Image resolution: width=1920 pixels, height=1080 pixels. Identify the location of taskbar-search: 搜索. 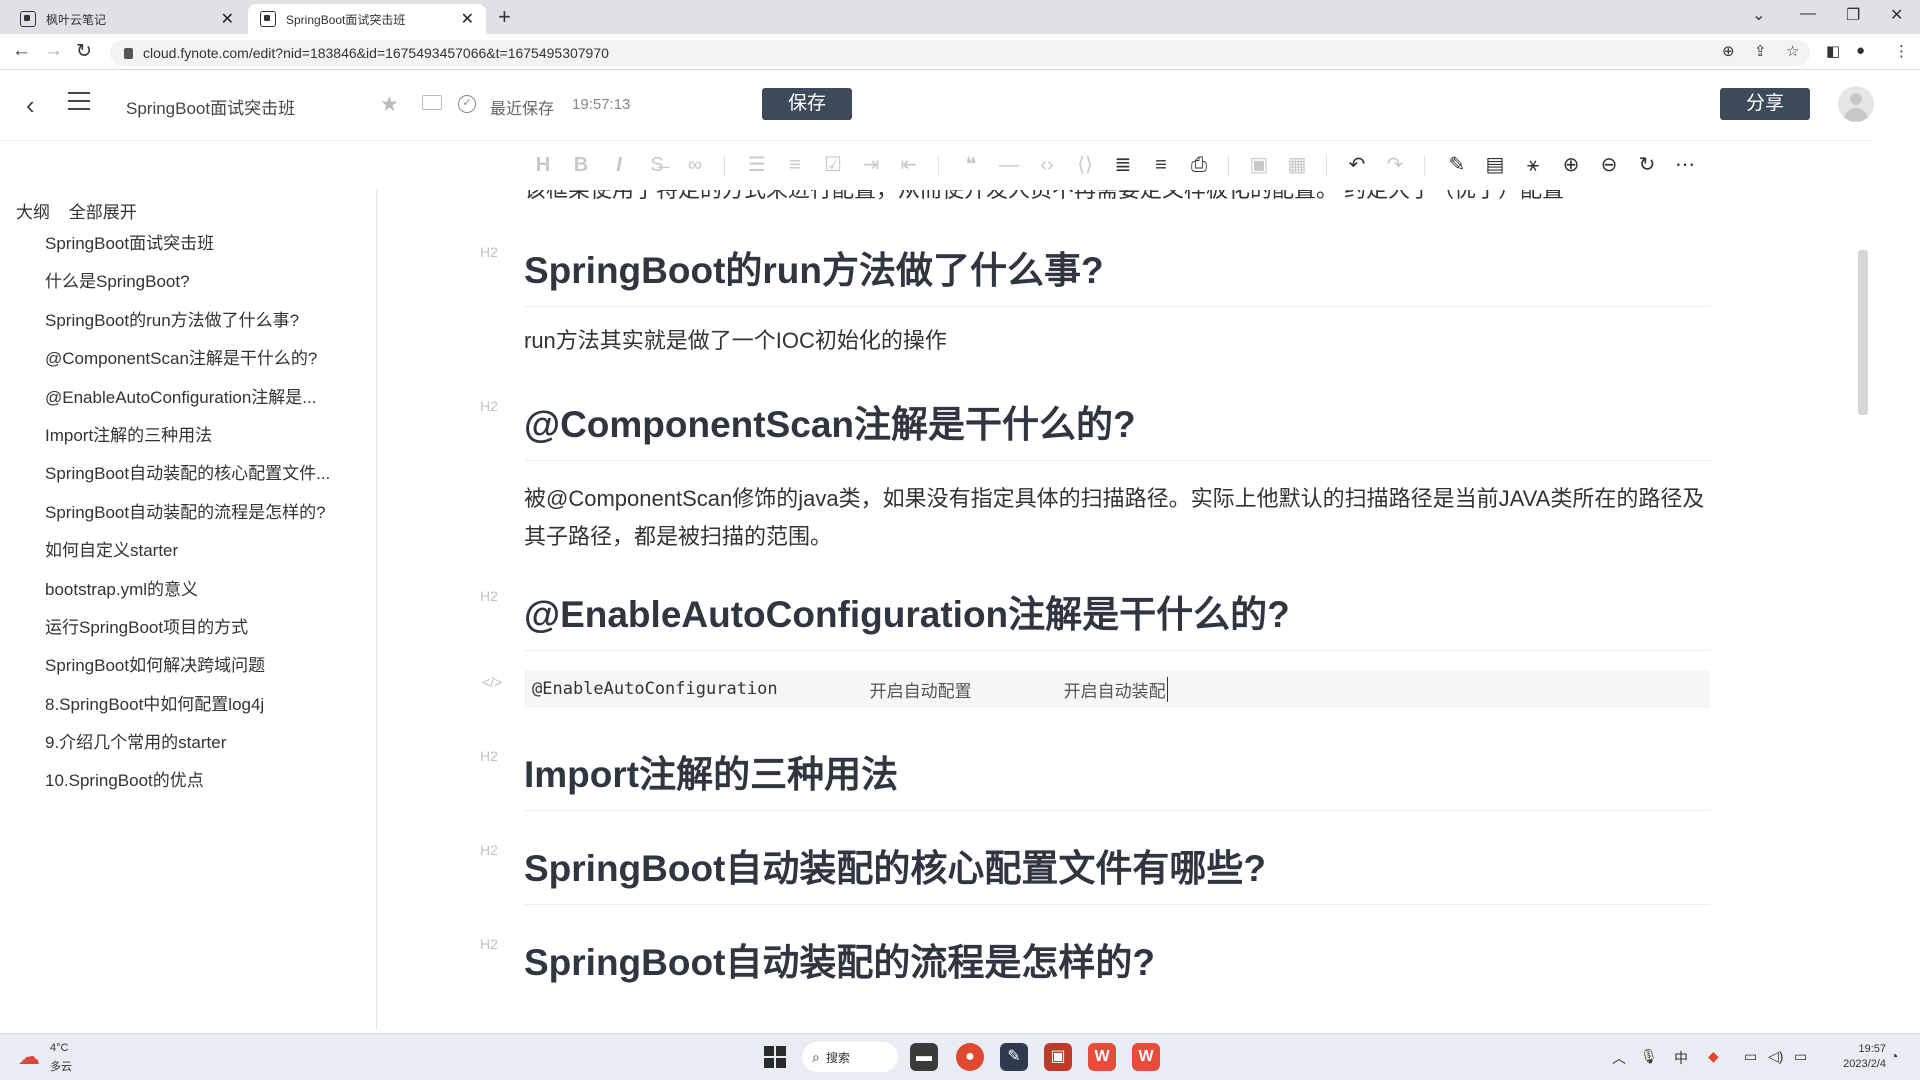
(850, 1057).